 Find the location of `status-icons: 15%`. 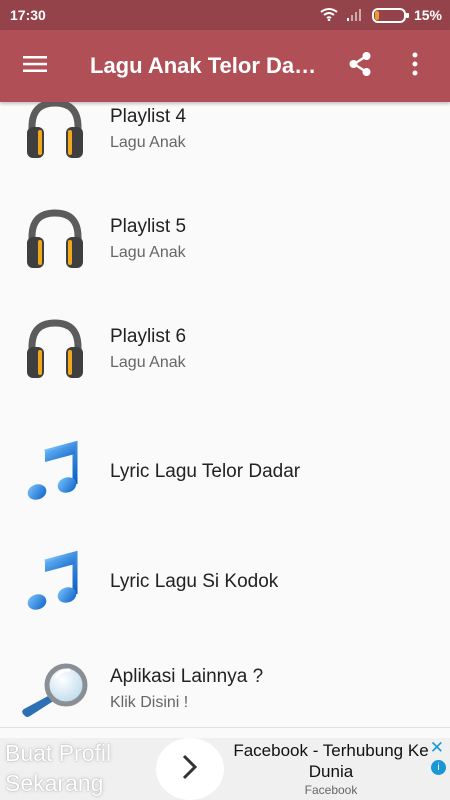

status-icons: 15% is located at coordinates (381, 15).